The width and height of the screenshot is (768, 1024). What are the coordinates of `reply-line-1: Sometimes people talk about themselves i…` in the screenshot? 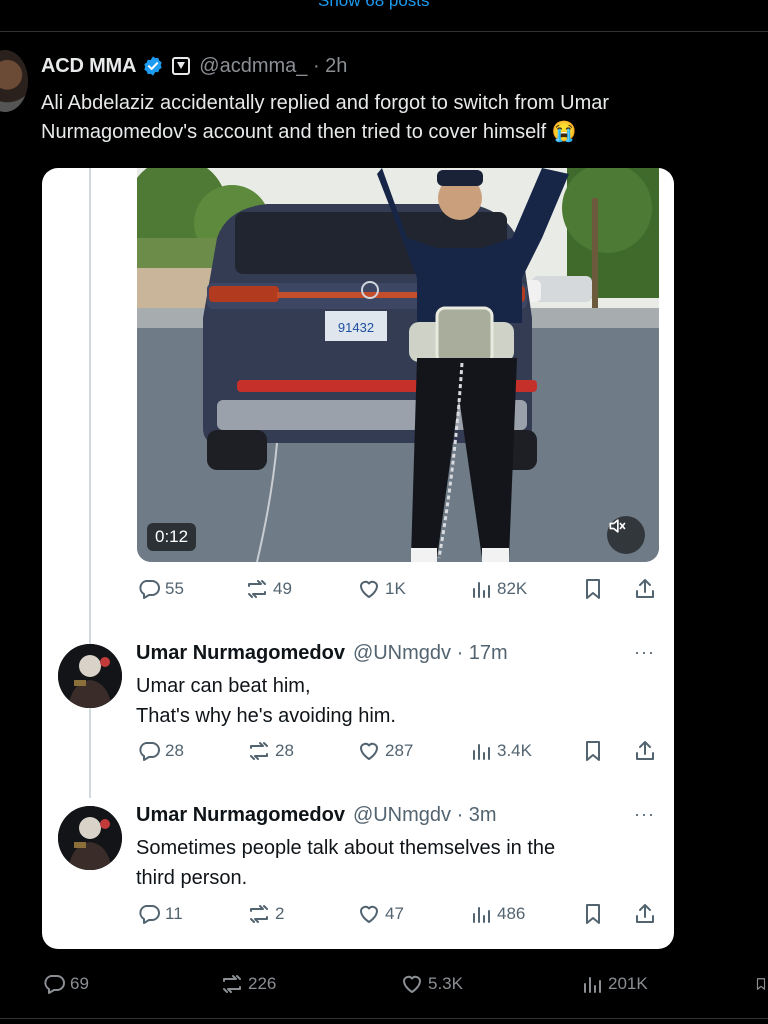 It's located at (346, 848).